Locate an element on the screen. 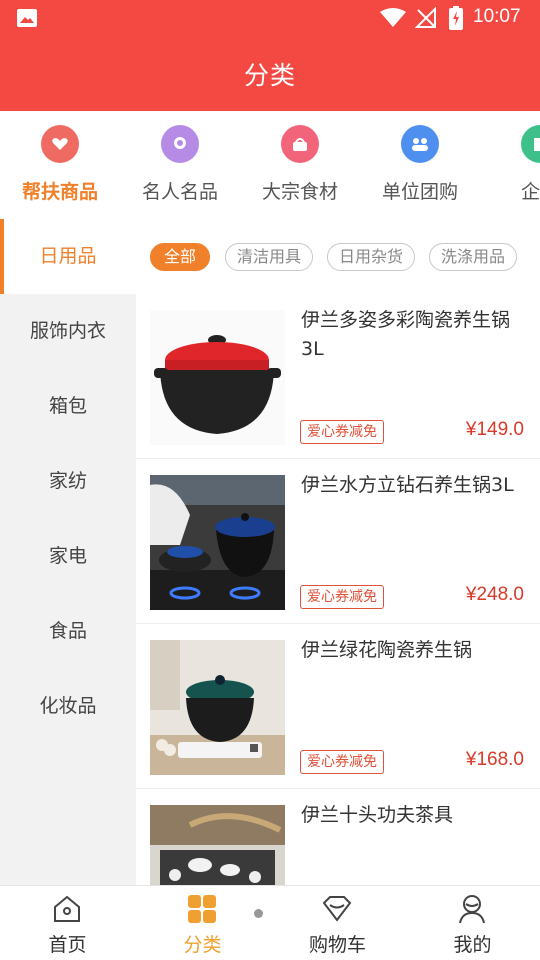 This screenshot has height=960, width=540. filter-chip-cleaning: 清洁用具 is located at coordinates (269, 257).